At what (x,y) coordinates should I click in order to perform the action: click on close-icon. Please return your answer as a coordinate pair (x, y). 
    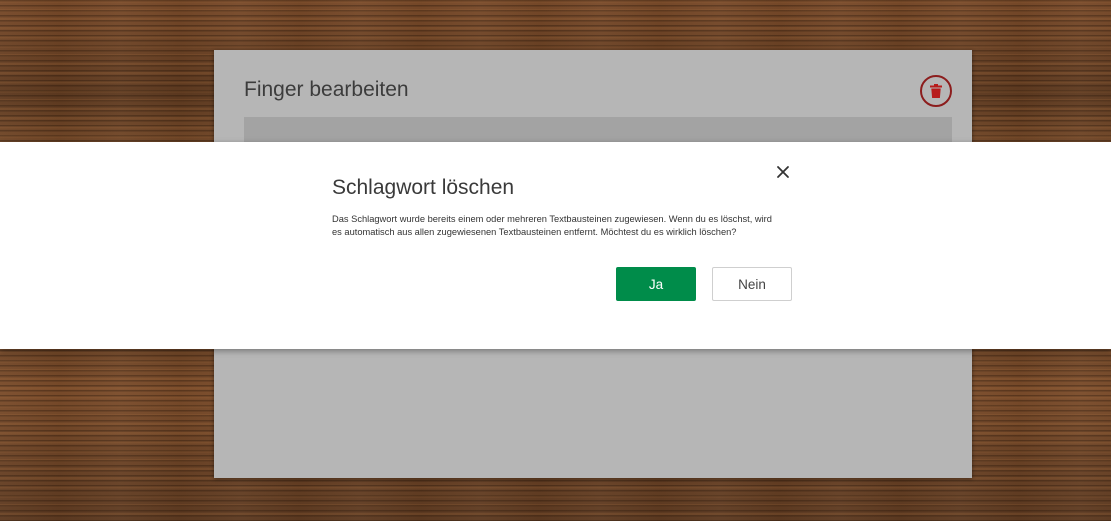
    Looking at the image, I should click on (783, 172).